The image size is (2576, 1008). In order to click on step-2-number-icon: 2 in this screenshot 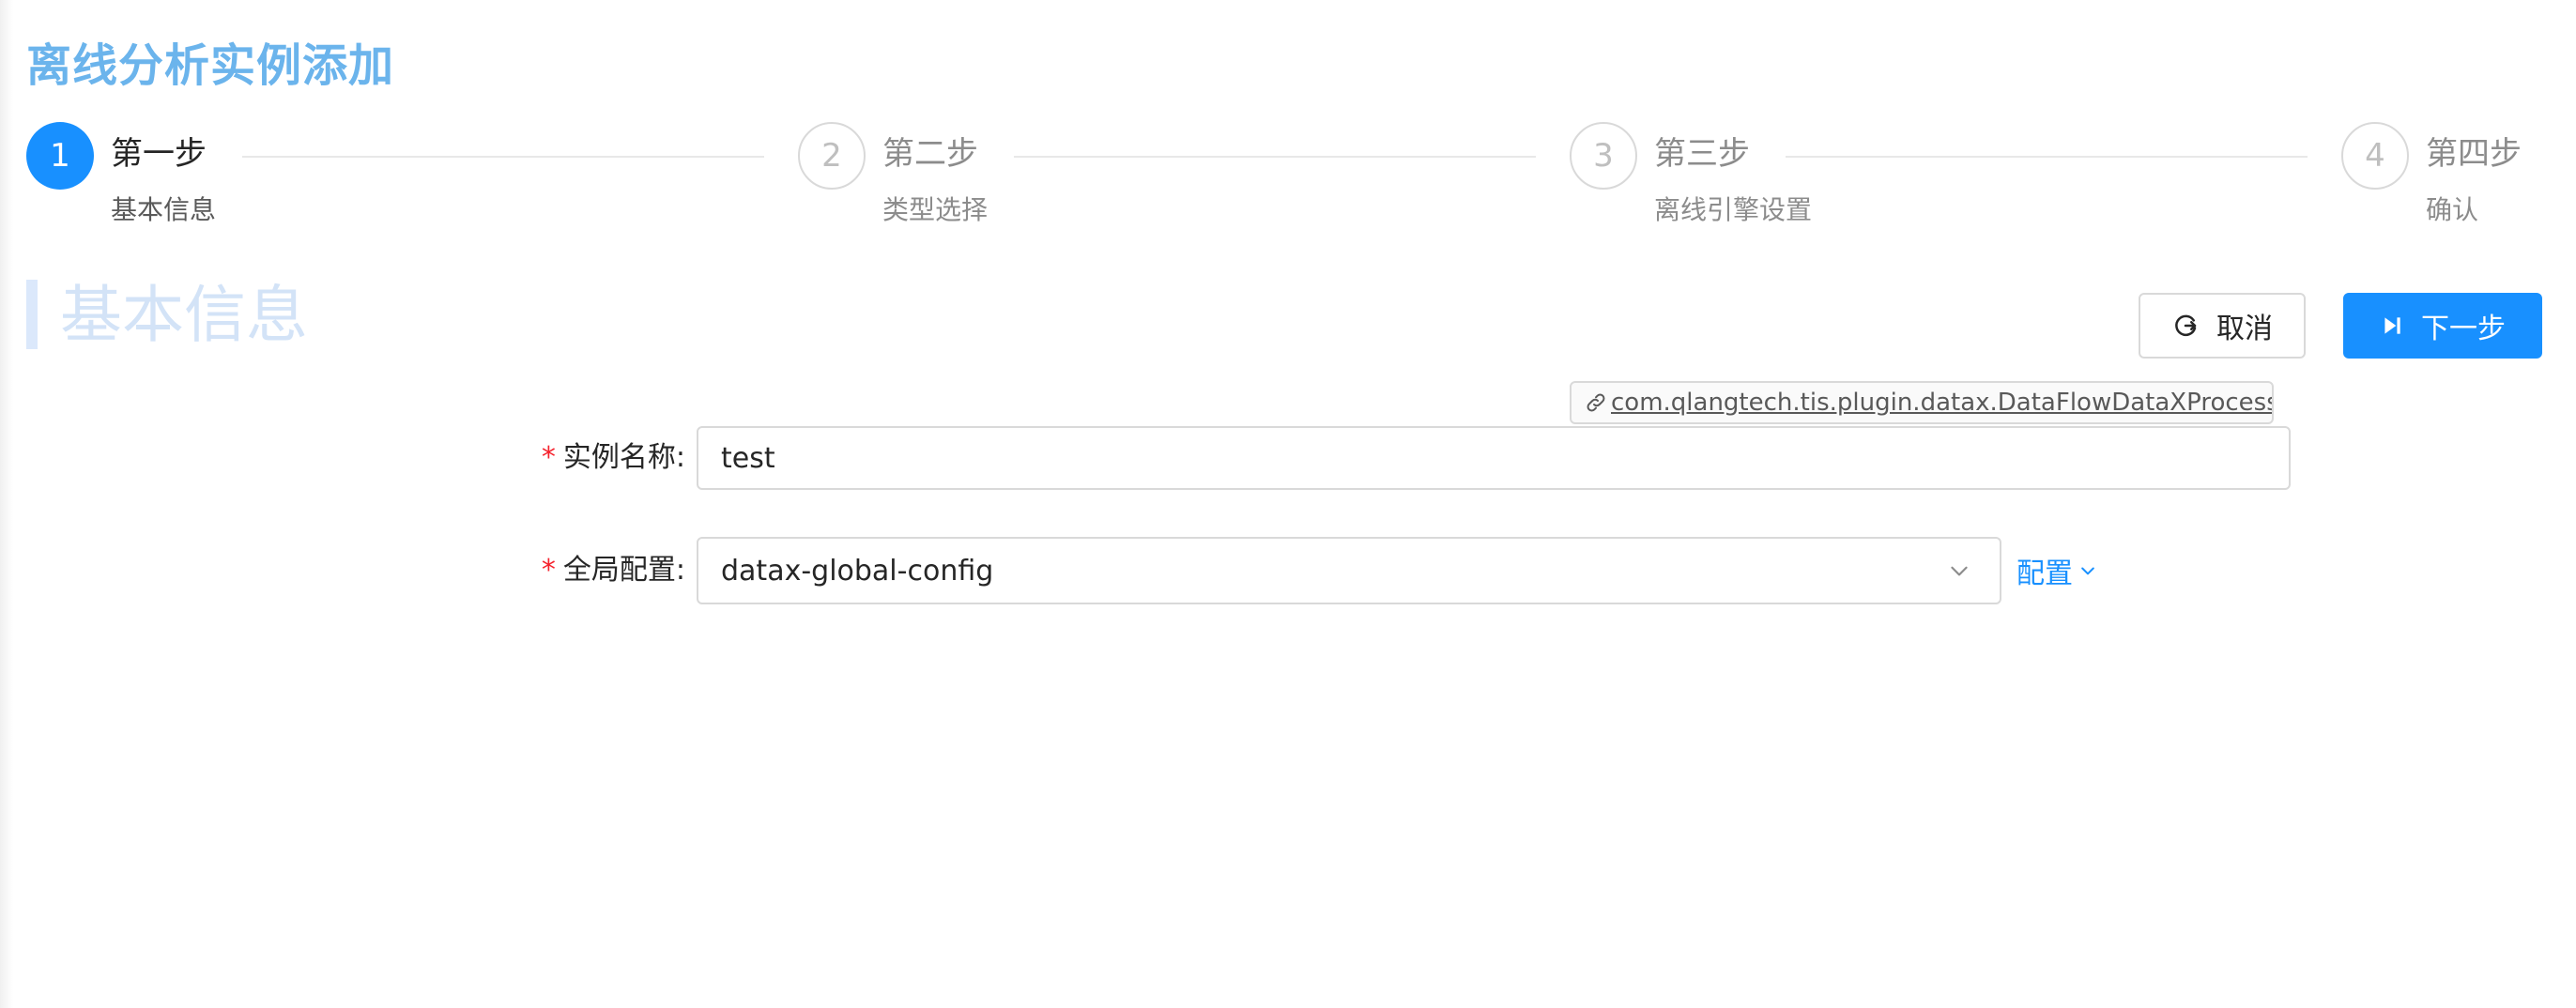, I will do `click(832, 156)`.